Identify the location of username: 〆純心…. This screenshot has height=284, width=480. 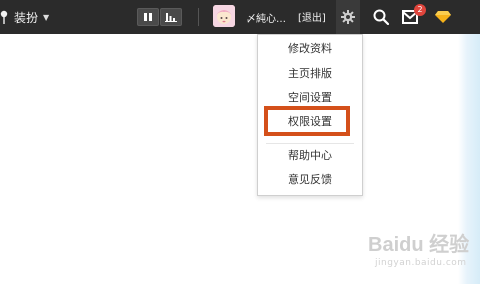
(266, 17).